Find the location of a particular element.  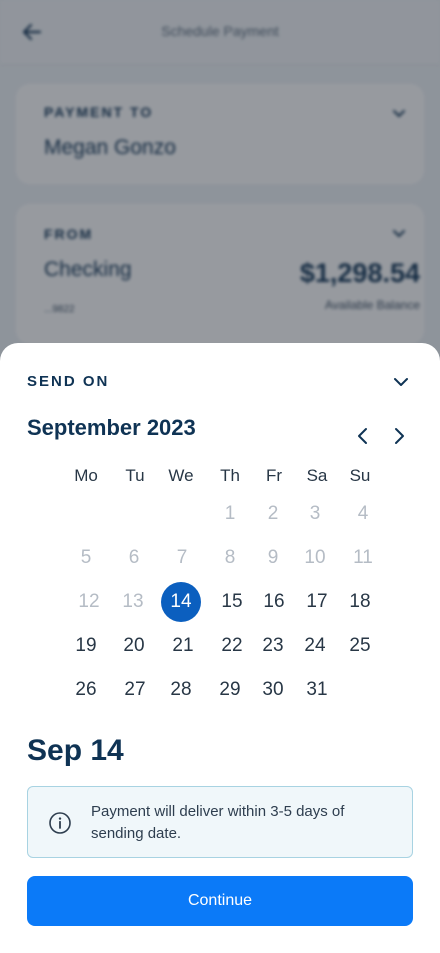

weekday-label: Mo is located at coordinates (86, 475).